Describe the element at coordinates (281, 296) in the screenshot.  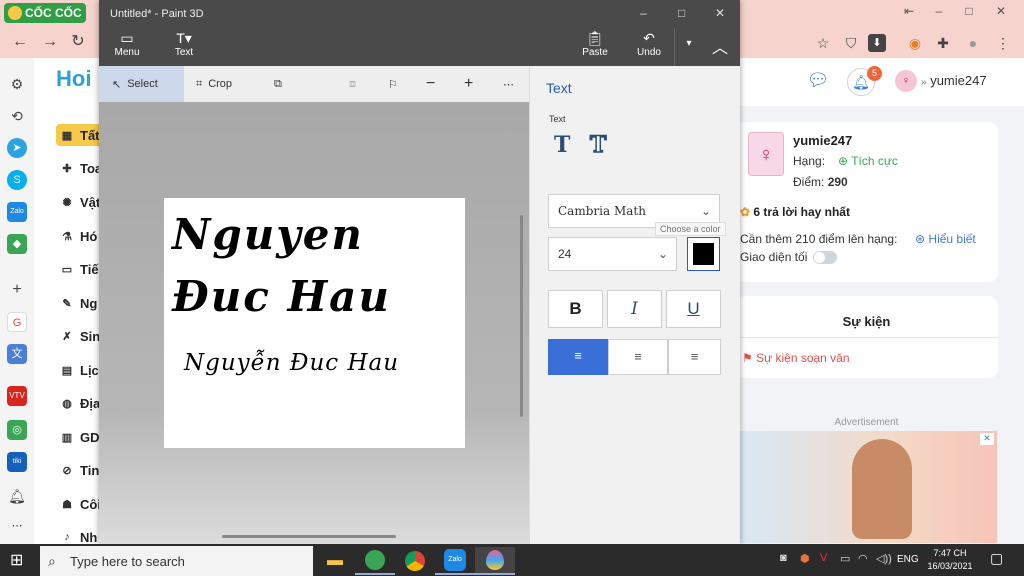
I see `canvas-text-line2: Đuc Hau` at that location.